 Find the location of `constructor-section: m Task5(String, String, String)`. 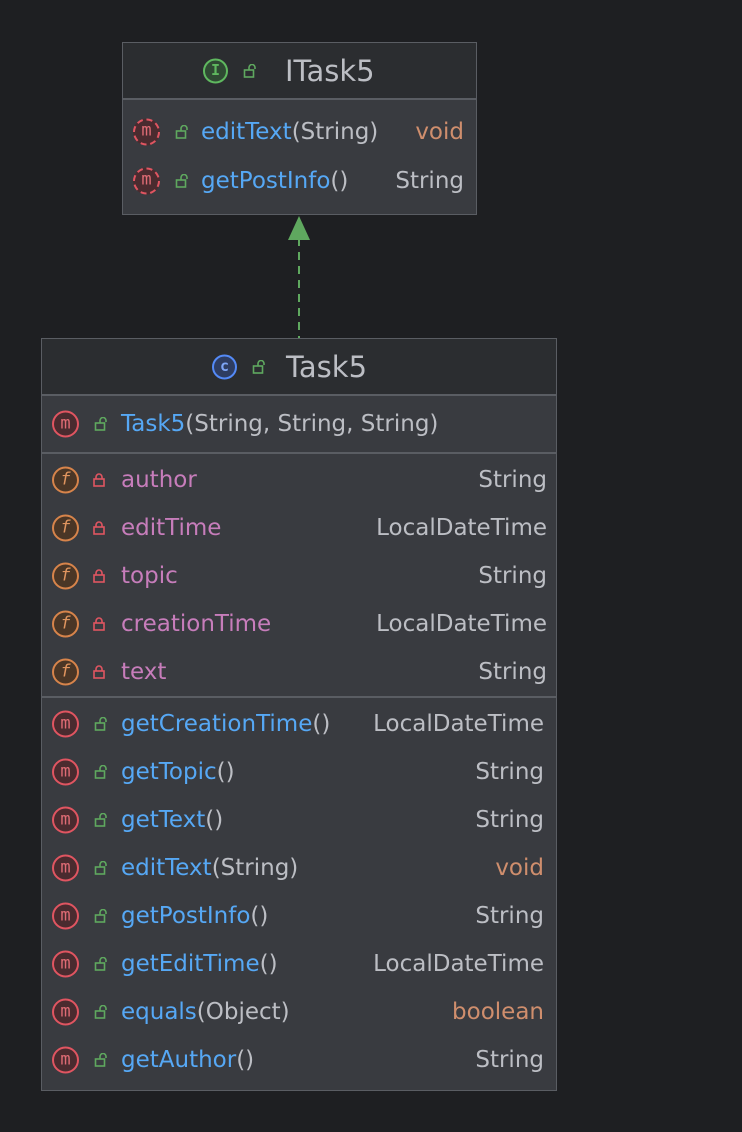

constructor-section: m Task5(String, String, String) is located at coordinates (299, 424).